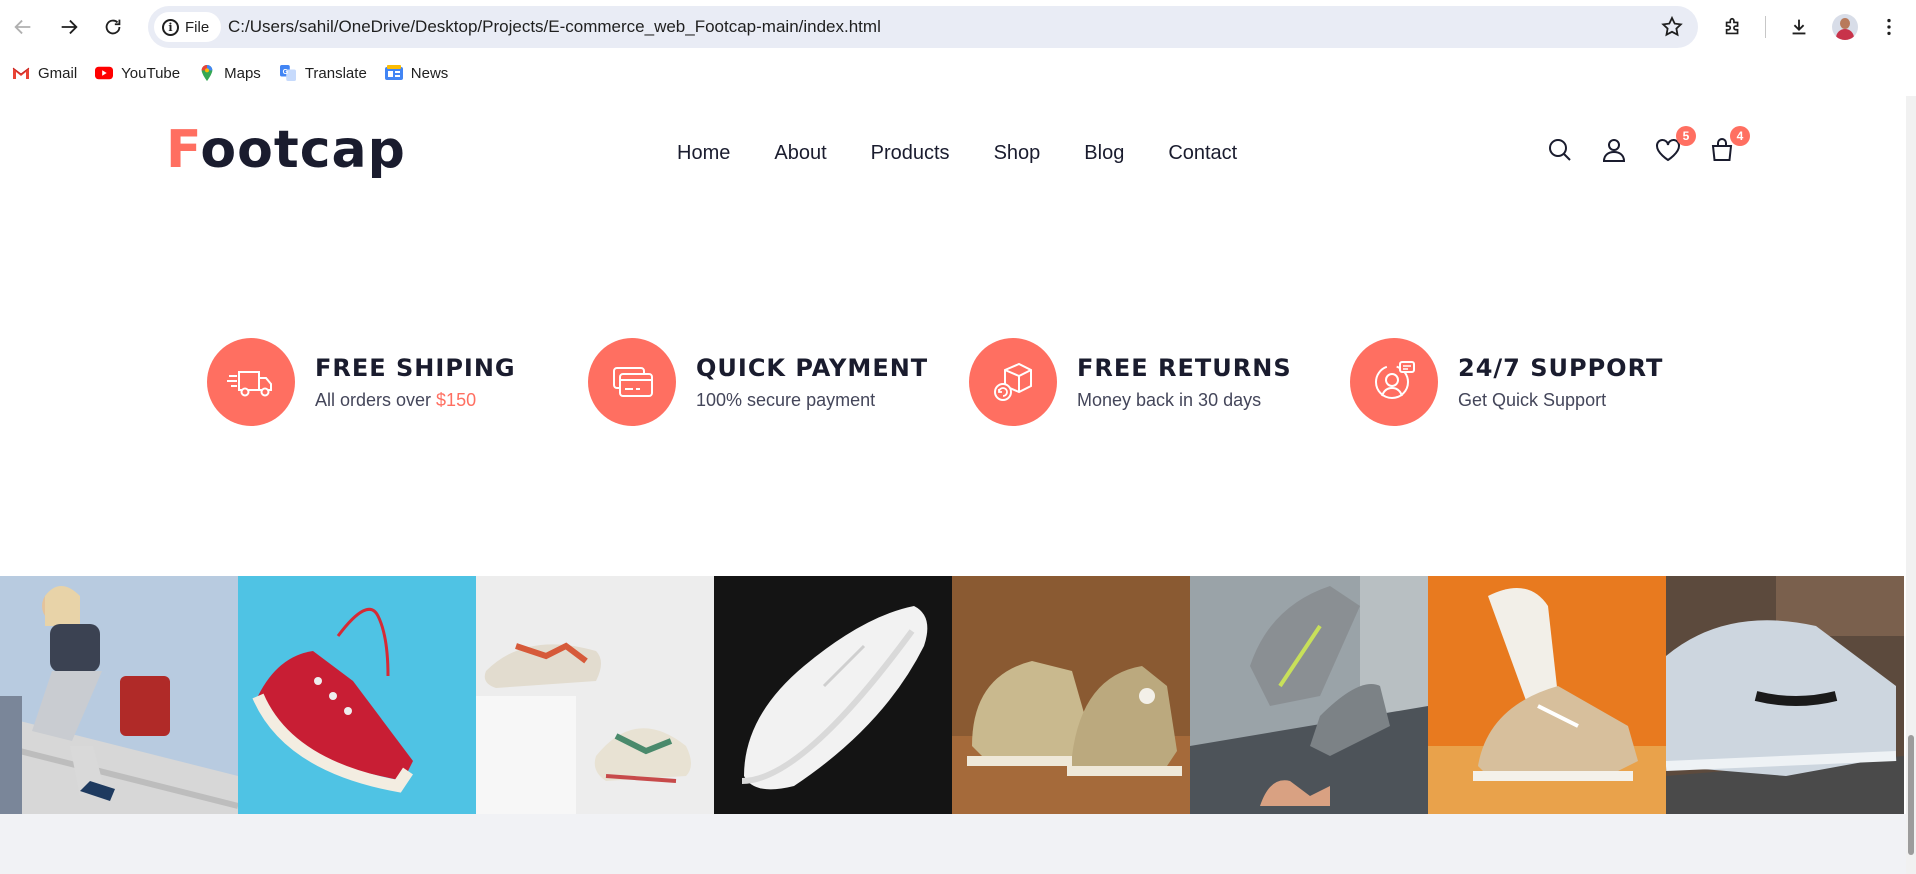 This screenshot has width=1916, height=874. I want to click on service-card-returns: FREE RETURNS Money back in 30 days, so click(1130, 382).